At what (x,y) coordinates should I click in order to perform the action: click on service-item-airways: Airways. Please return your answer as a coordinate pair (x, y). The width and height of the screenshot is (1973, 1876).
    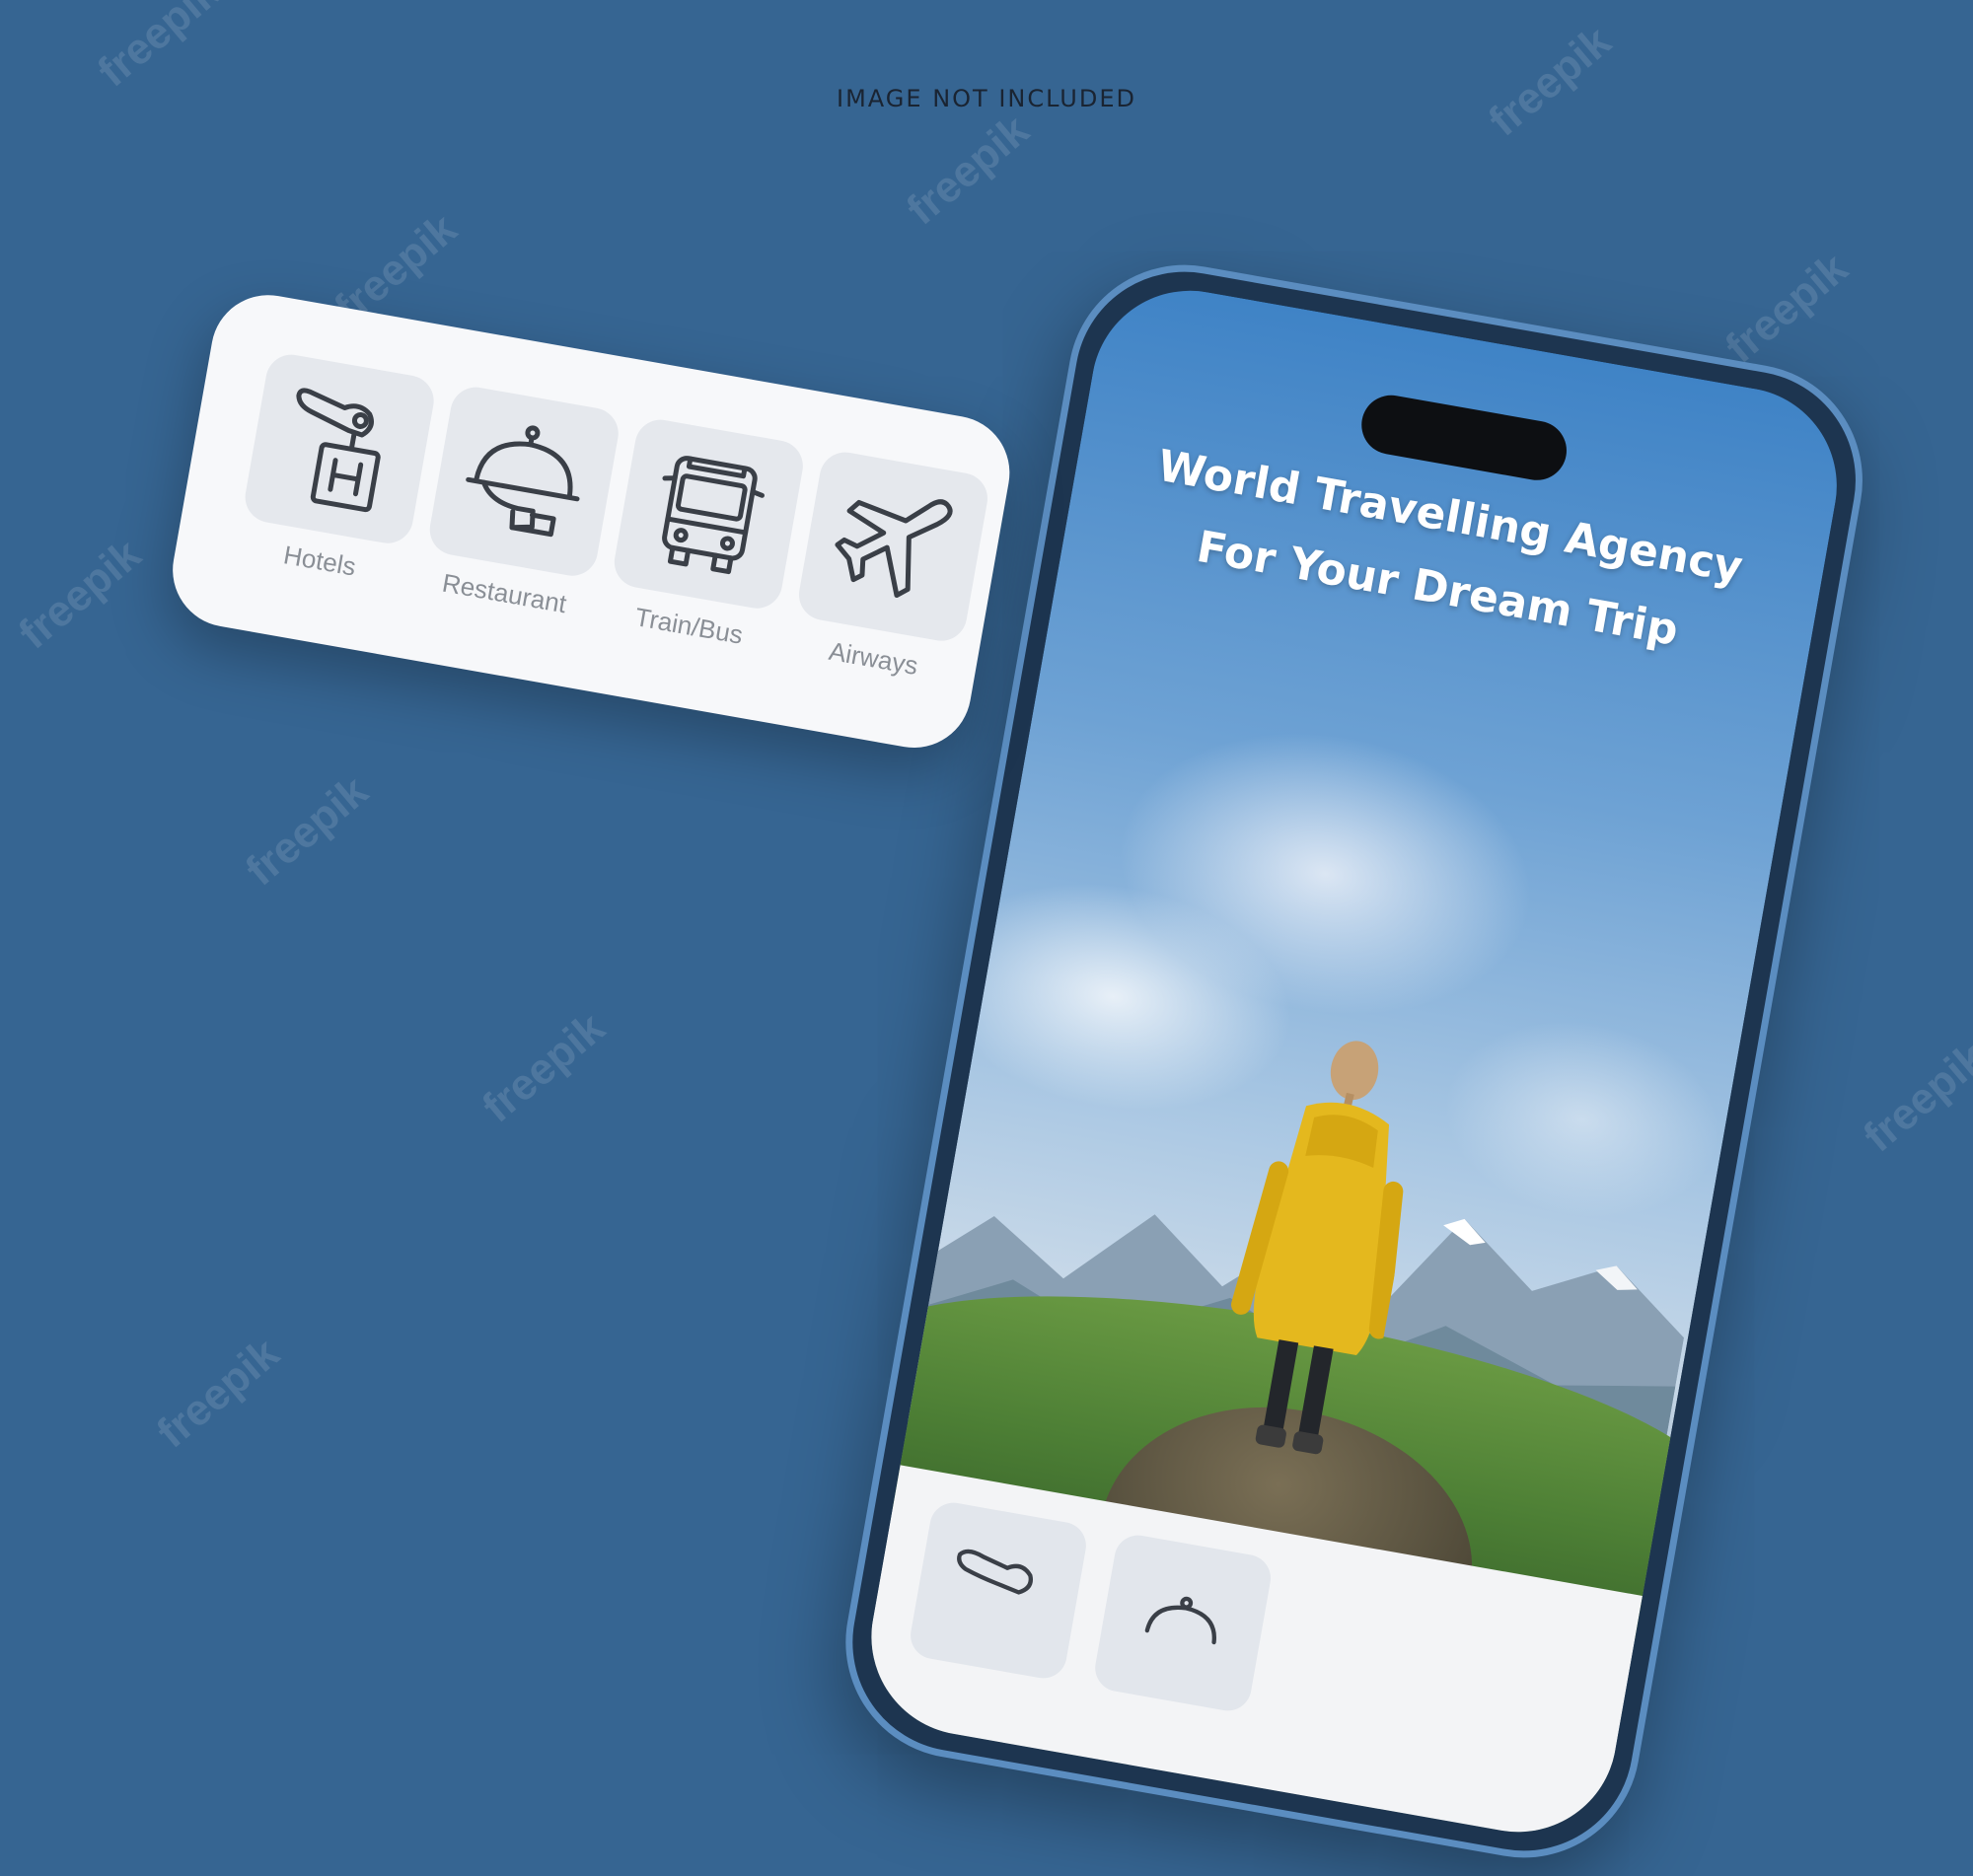
    Looking at the image, I should click on (890, 568).